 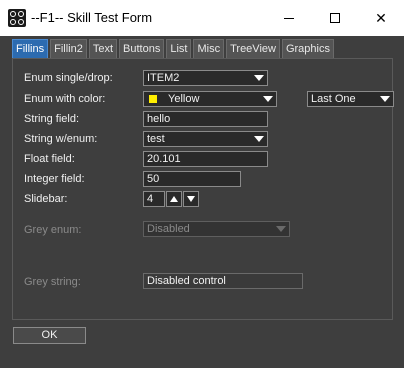 I want to click on tab-graphics: Graphics, so click(x=307, y=48).